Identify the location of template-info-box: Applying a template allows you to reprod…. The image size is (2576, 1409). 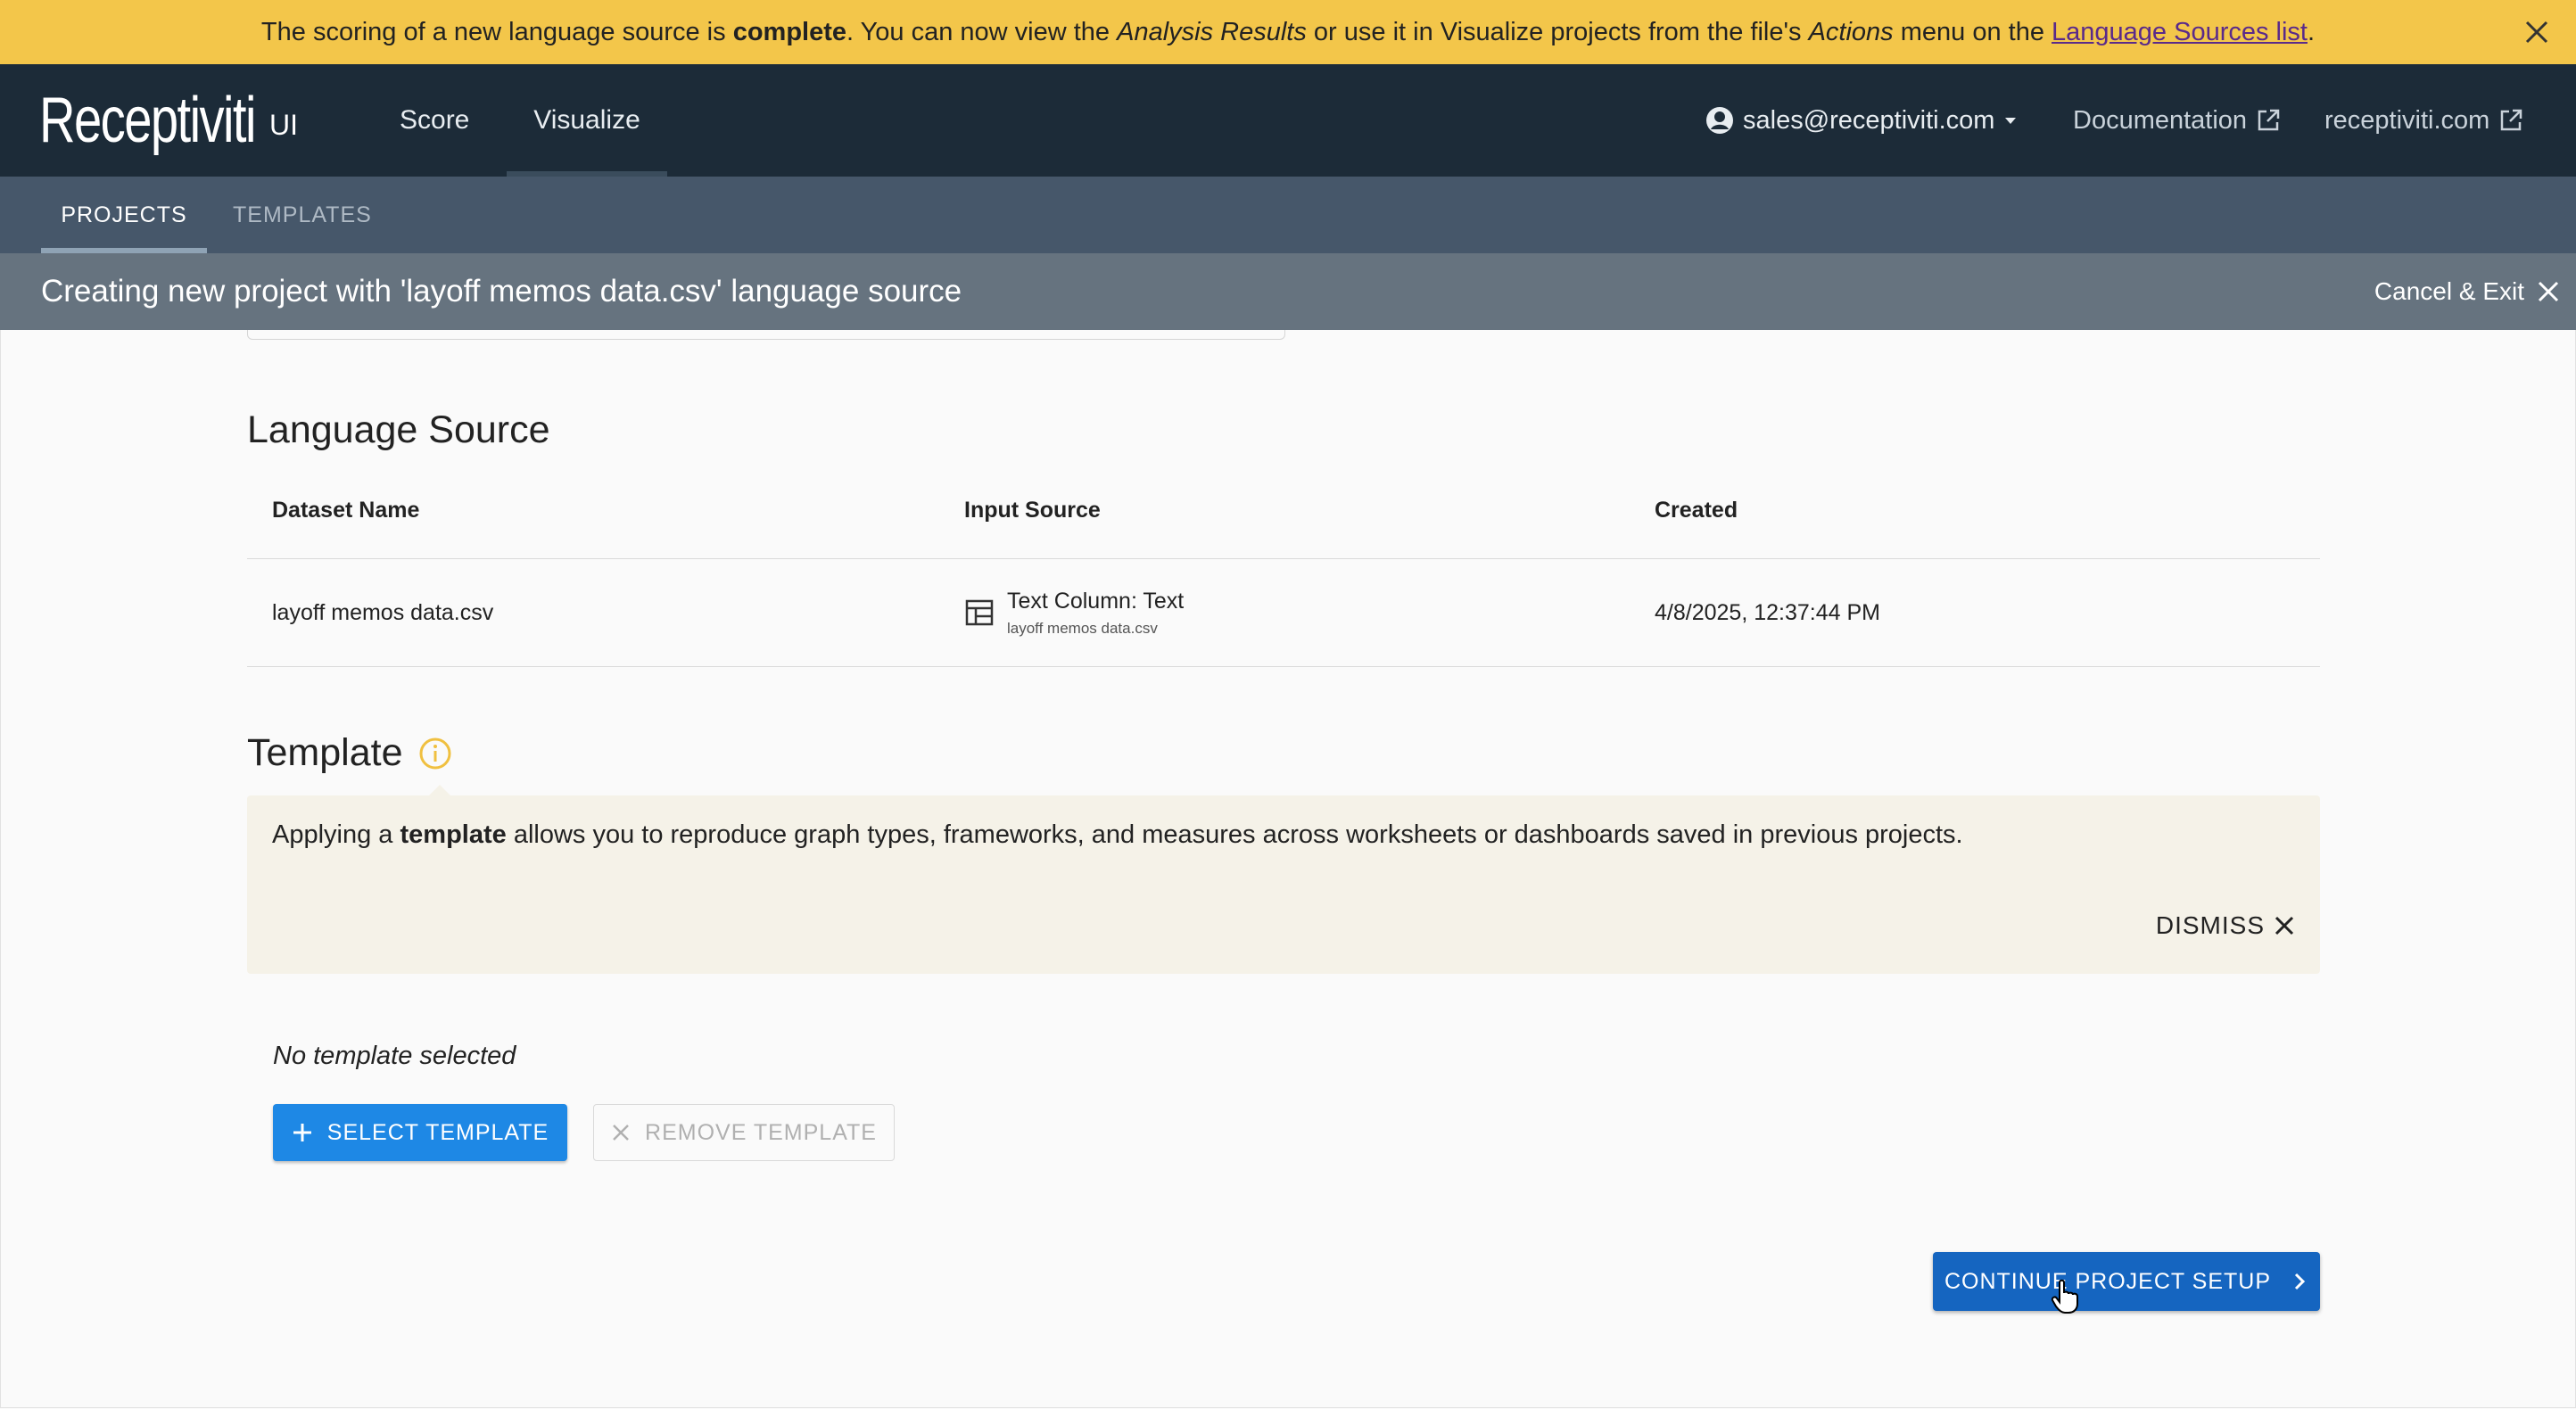
(1283, 879).